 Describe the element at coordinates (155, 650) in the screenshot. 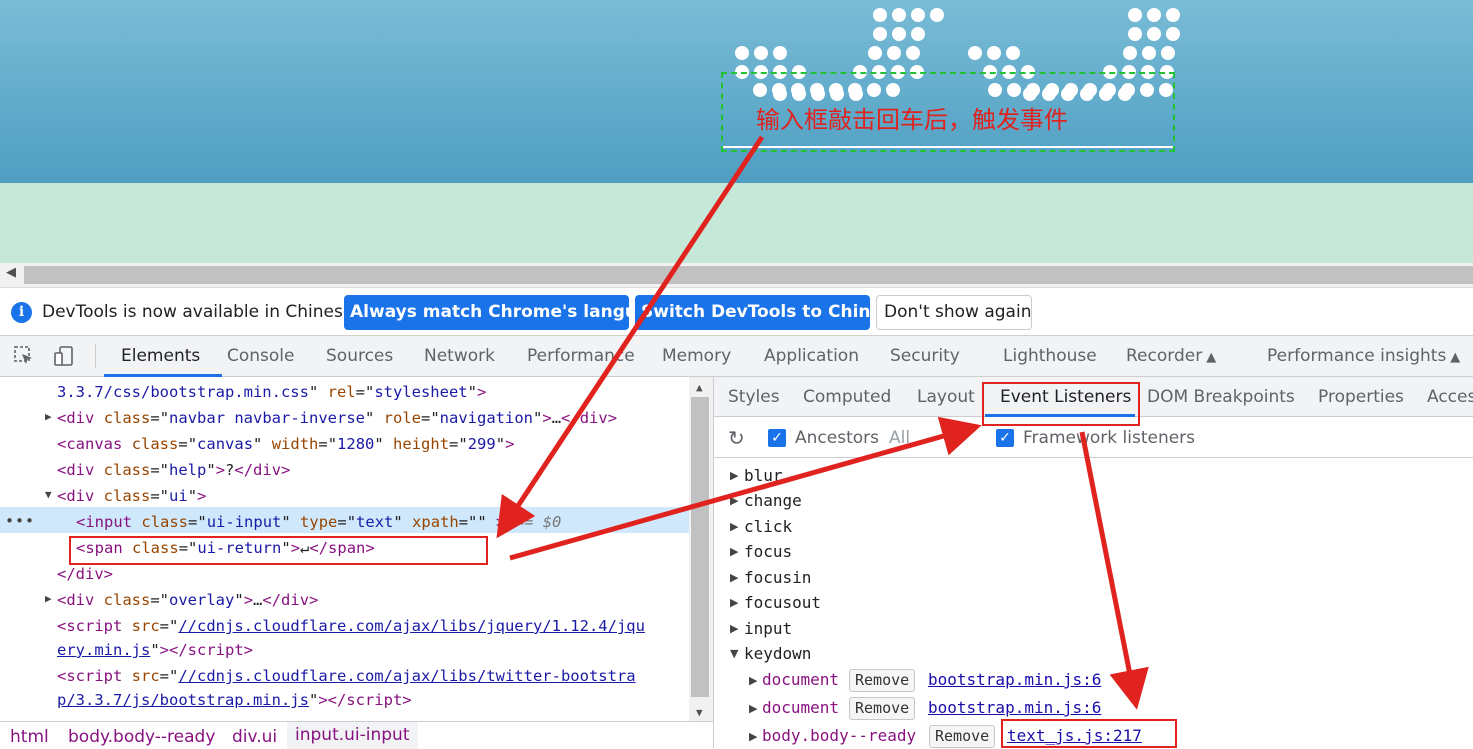

I see `dom-line: ery.min.js"></script>` at that location.